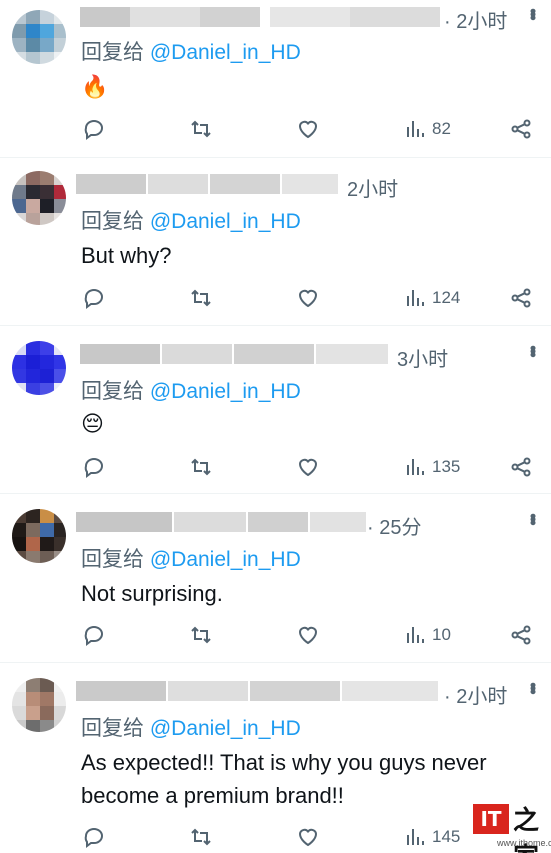  Describe the element at coordinates (275, 298) in the screenshot. I see `action-bar: 124` at that location.